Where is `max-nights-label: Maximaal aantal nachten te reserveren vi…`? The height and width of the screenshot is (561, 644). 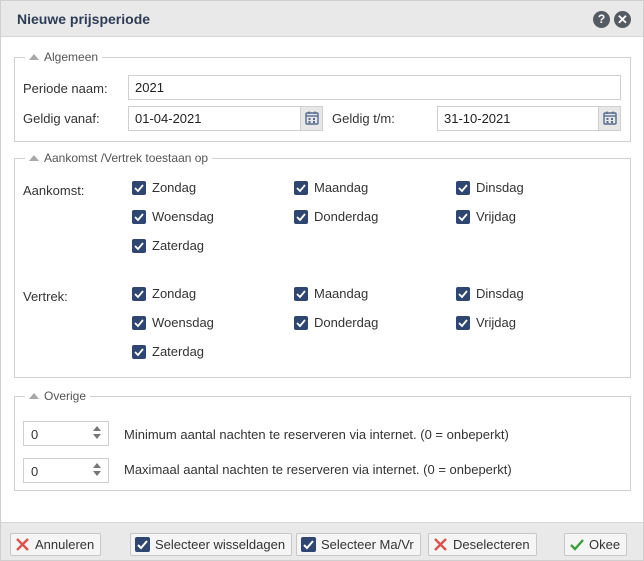 max-nights-label: Maximaal aantal nachten te reserveren vi… is located at coordinates (318, 469).